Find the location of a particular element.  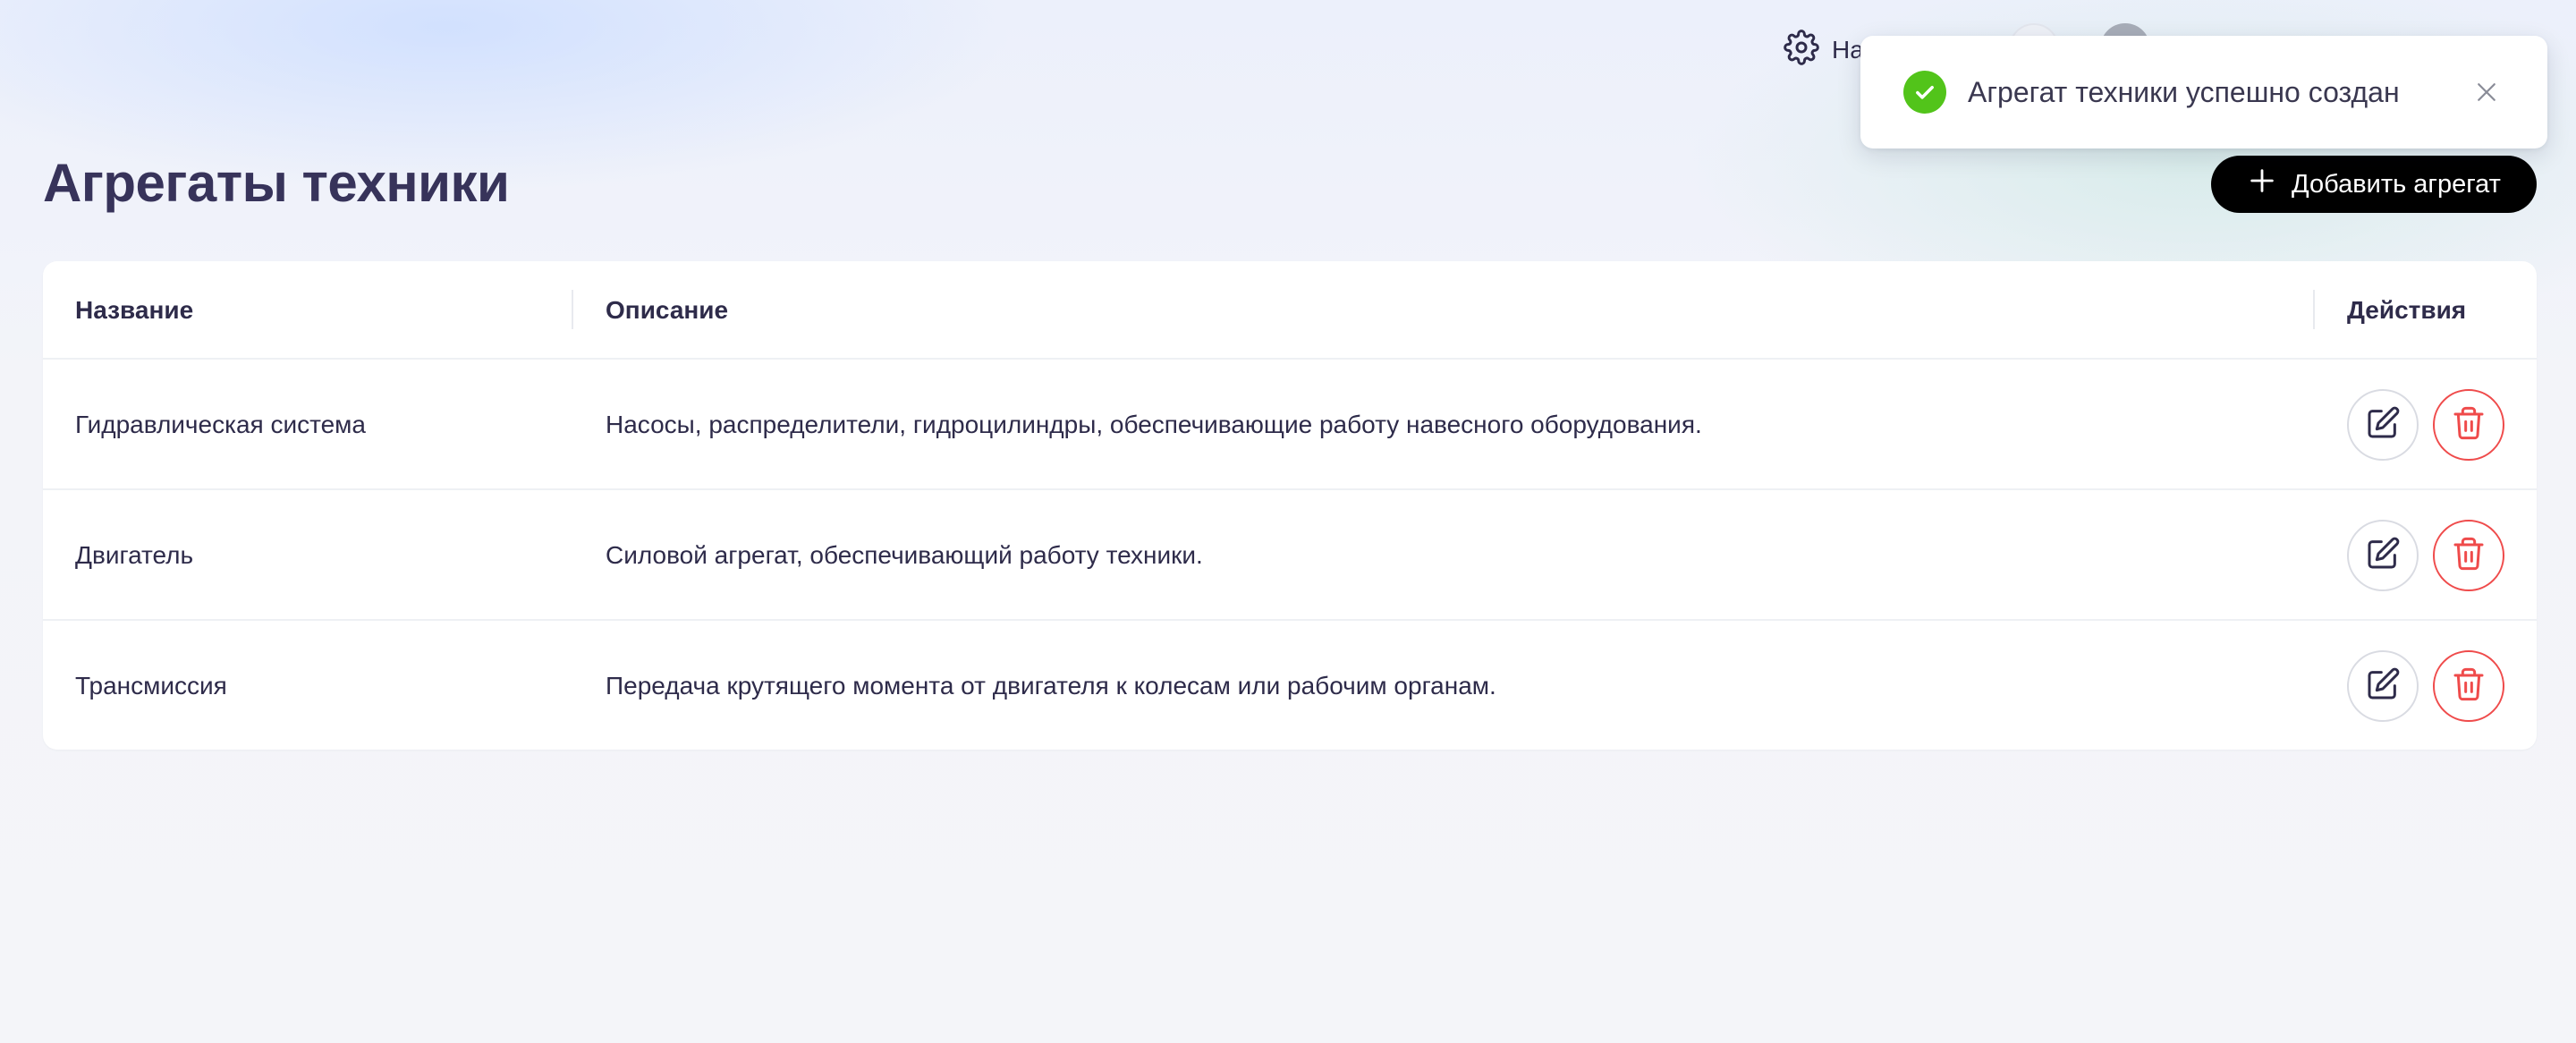

page-title: Агрегаты техники is located at coordinates (276, 183).